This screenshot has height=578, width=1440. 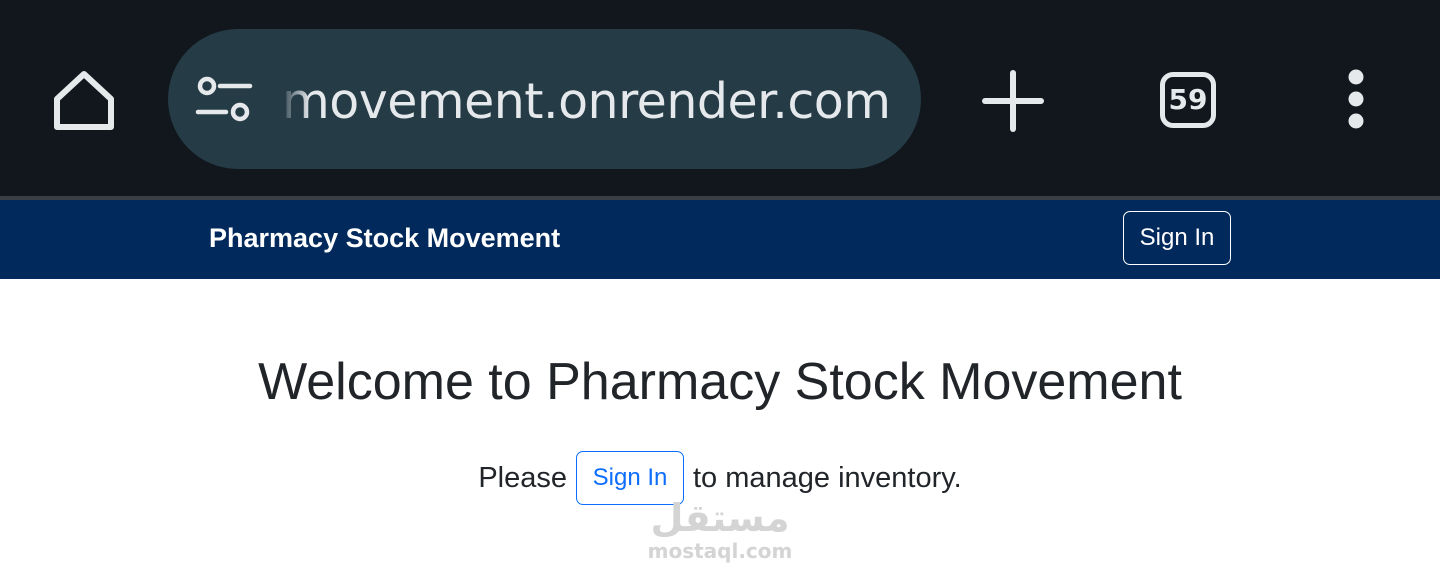 What do you see at coordinates (1177, 238) in the screenshot?
I see `navbar-sign-in-button: Sign In` at bounding box center [1177, 238].